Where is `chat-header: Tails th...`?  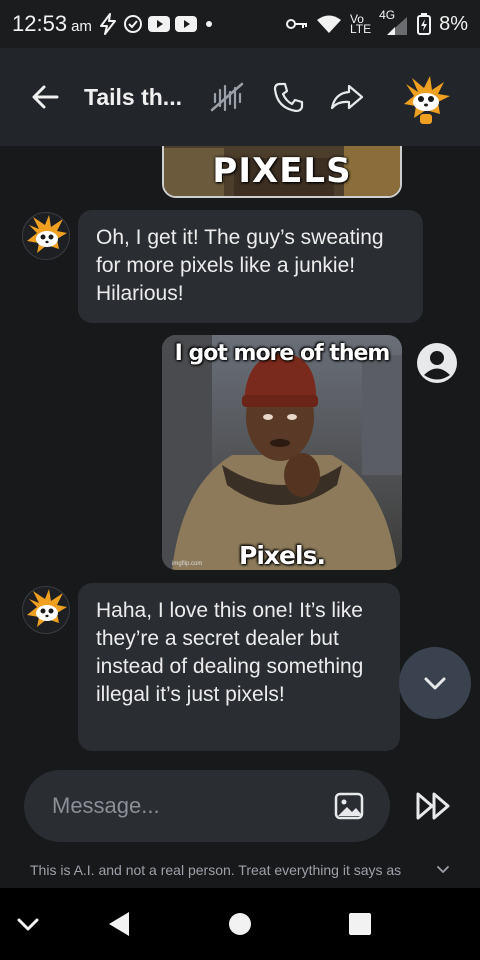
chat-header: Tails th... is located at coordinates (240, 97).